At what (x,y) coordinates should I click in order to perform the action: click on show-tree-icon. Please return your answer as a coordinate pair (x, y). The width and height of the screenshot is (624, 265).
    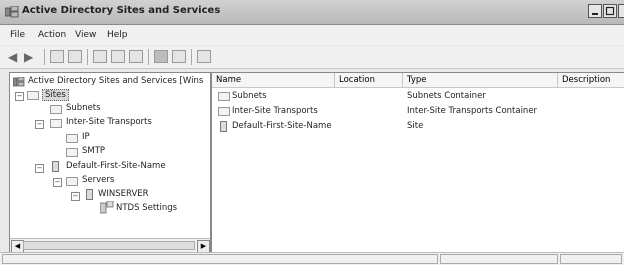
    Looking at the image, I should click on (75, 56).